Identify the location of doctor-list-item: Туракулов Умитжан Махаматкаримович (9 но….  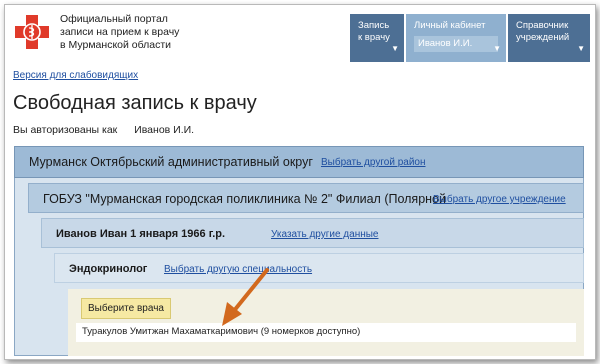
(326, 332).